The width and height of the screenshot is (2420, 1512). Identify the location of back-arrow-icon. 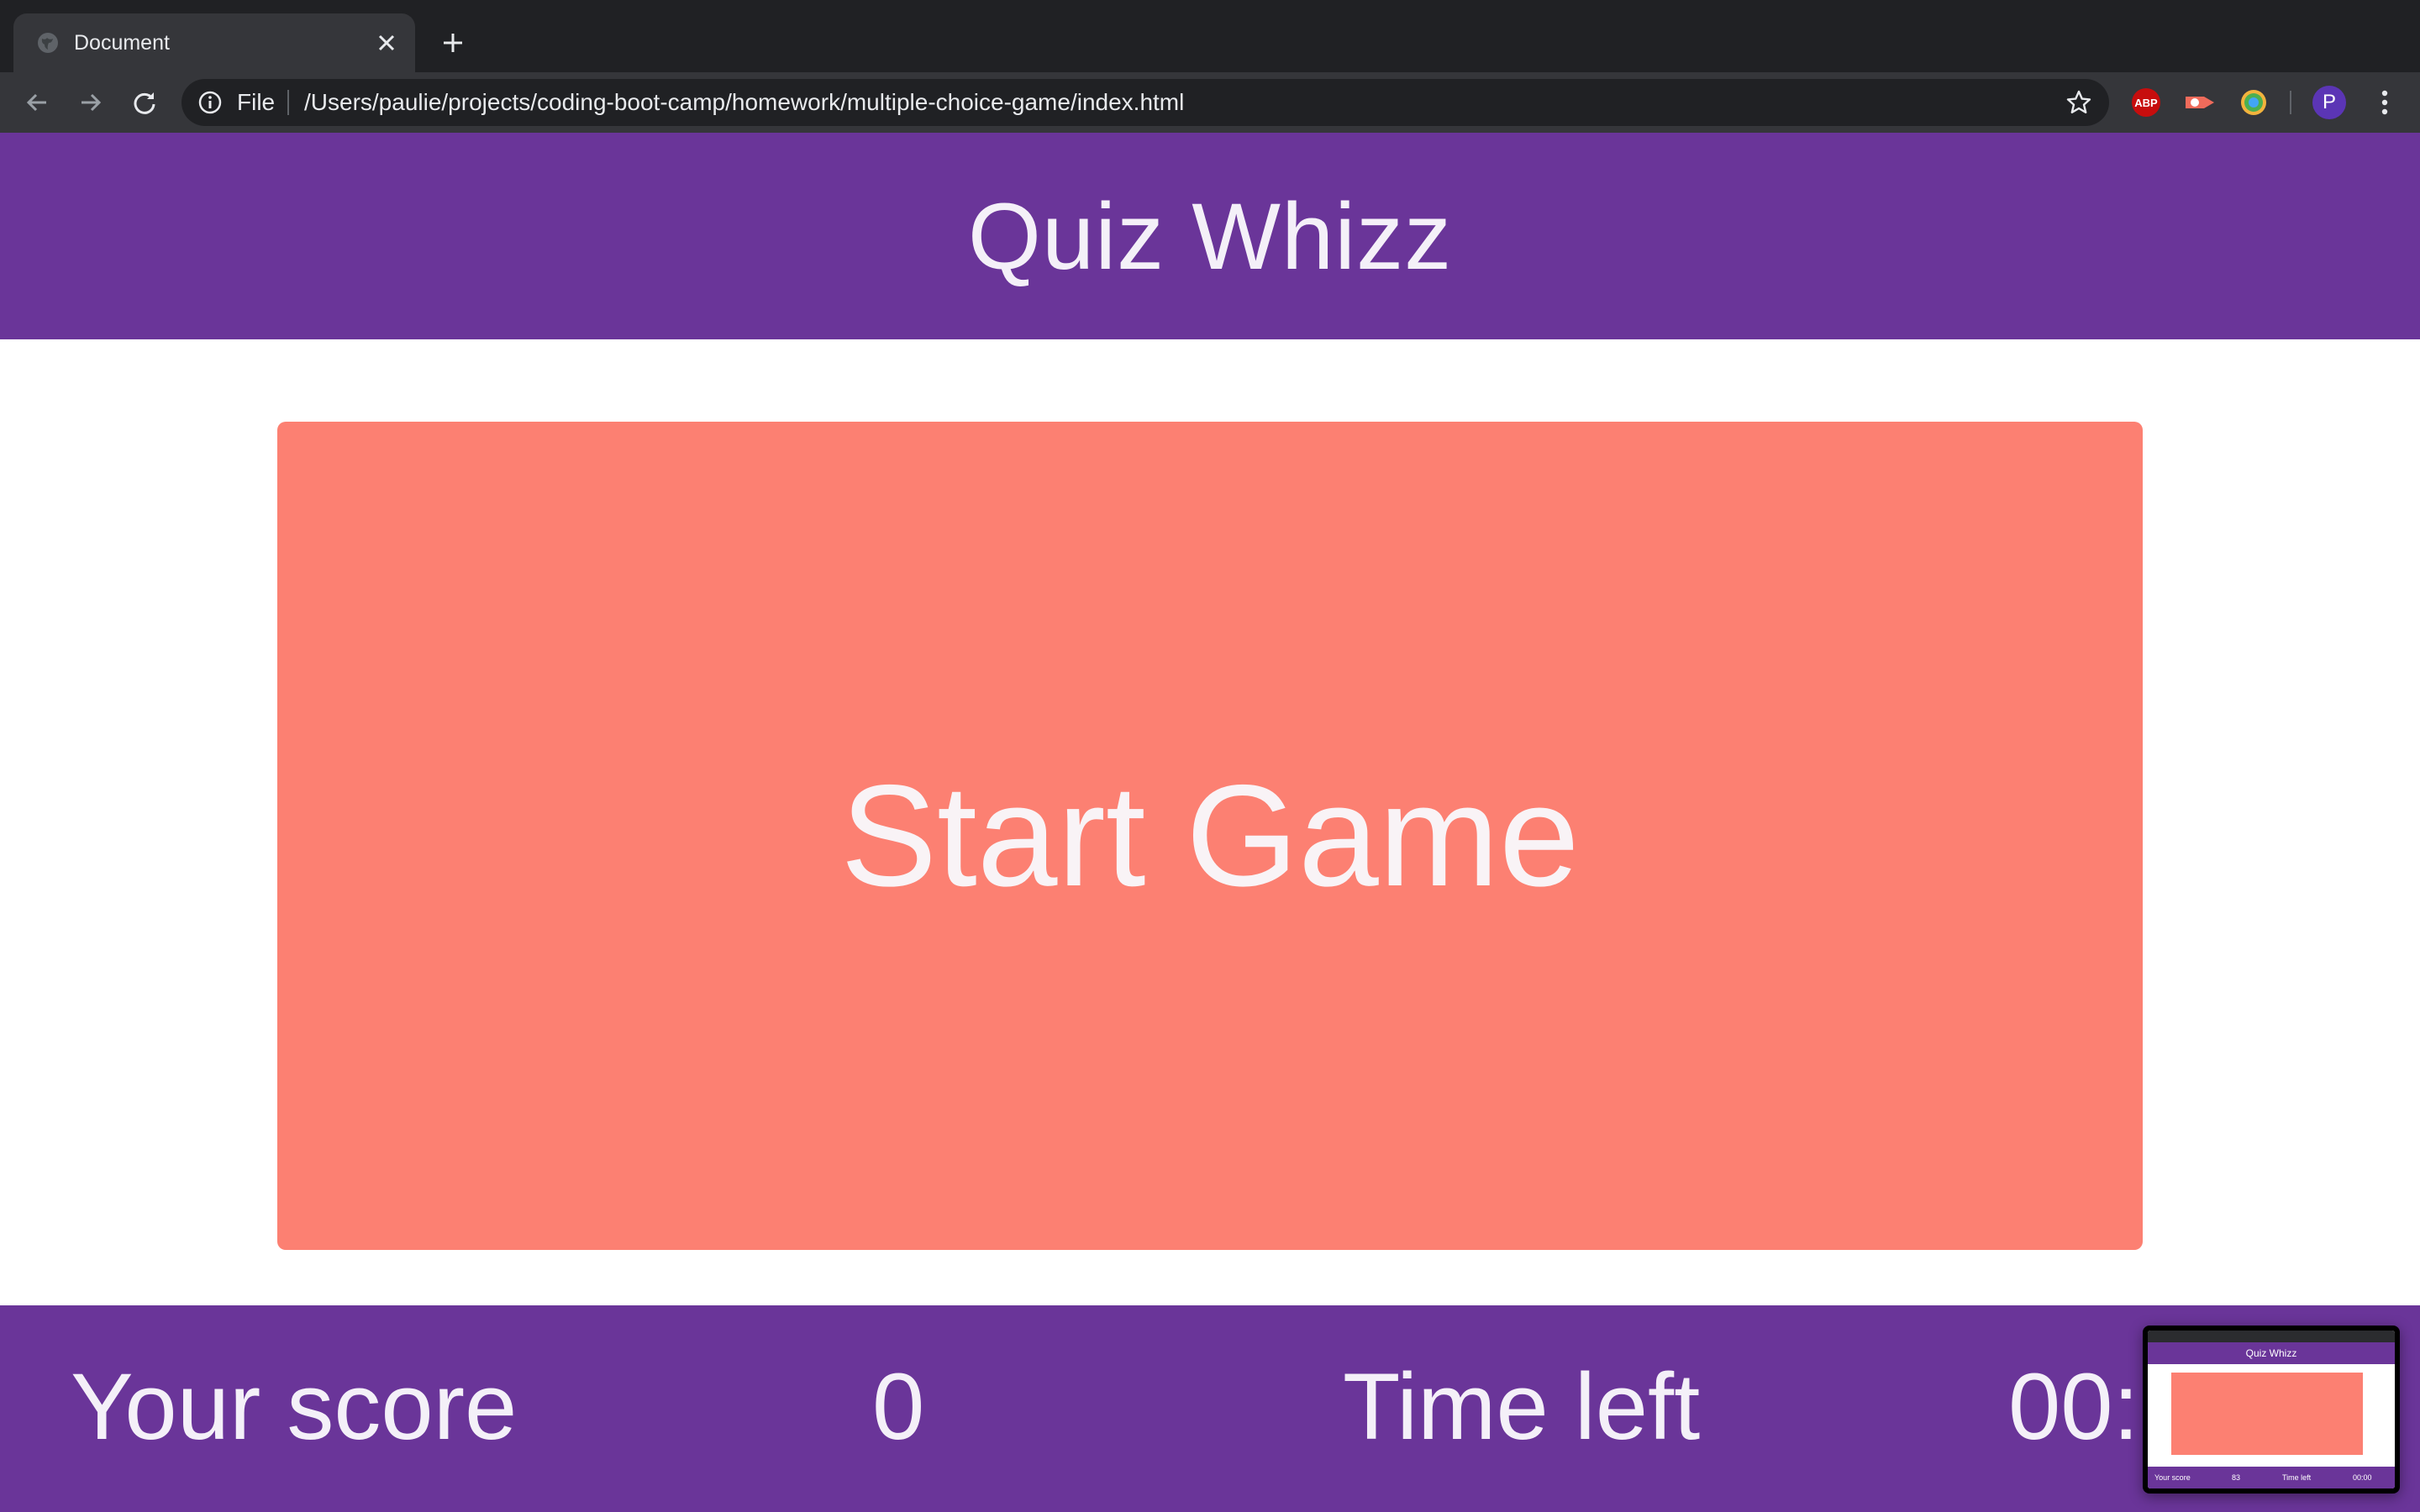
(36, 102).